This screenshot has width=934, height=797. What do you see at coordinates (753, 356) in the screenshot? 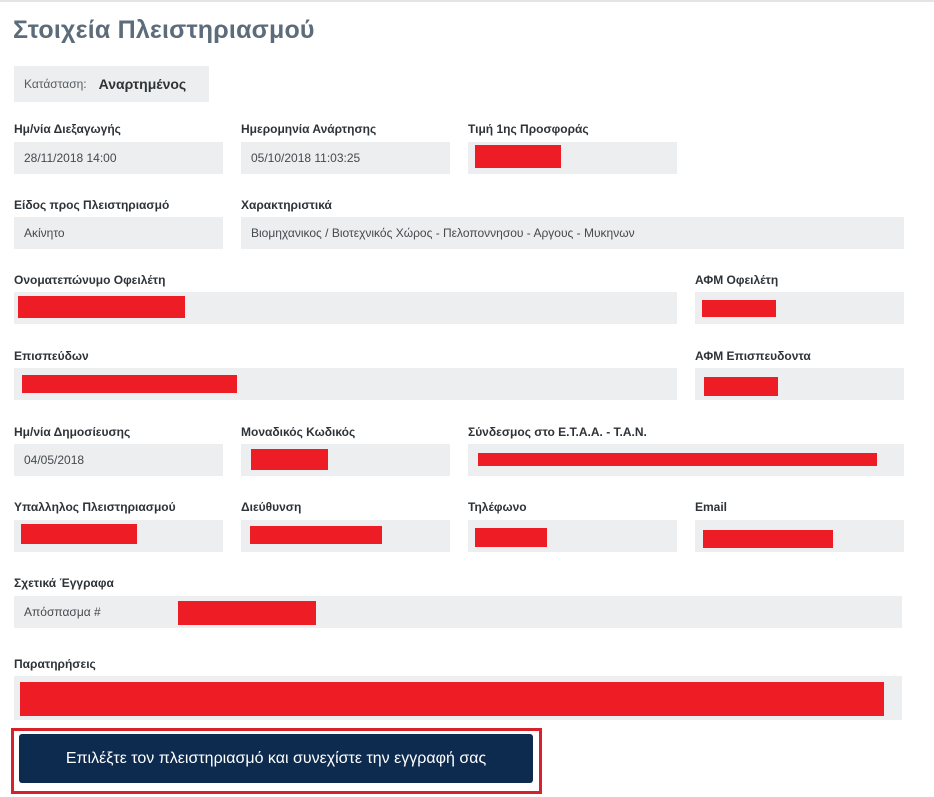
I see `pursuer-vat-label: ΑΦΜ Επισπευδοντα` at bounding box center [753, 356].